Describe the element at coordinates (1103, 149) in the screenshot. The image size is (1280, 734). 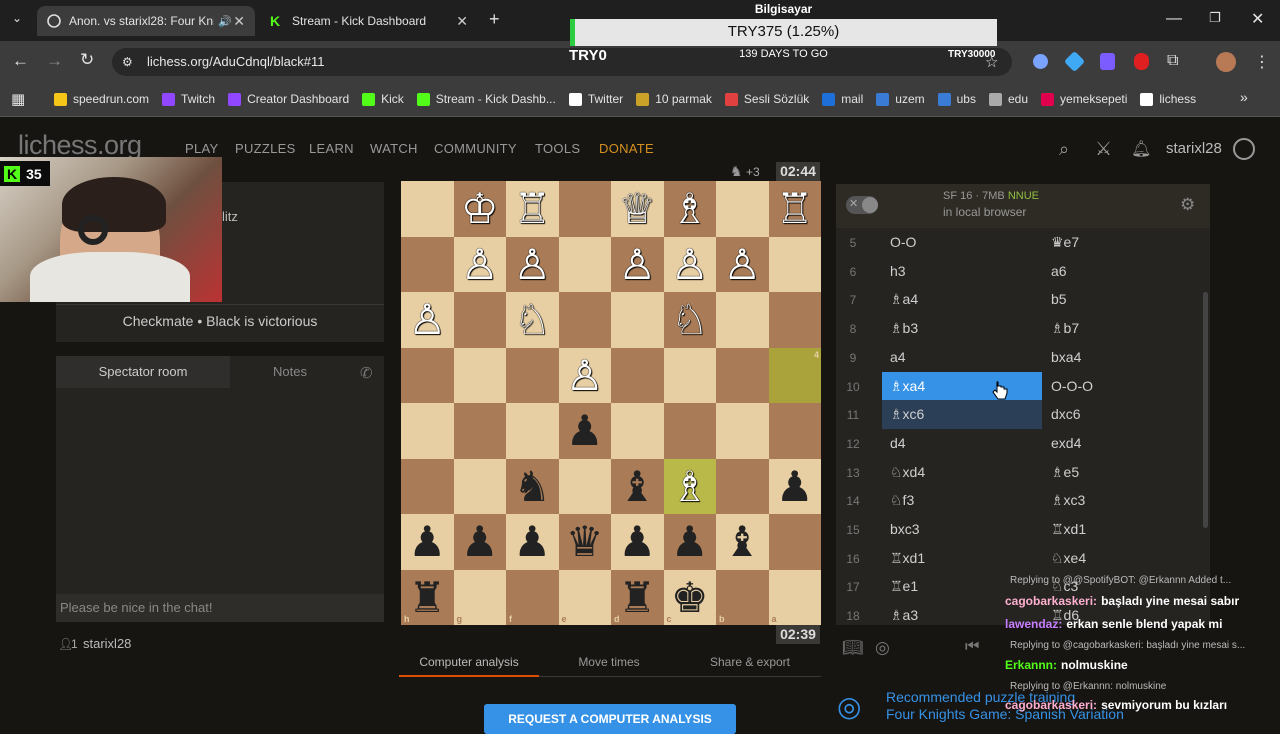
I see `swords-icon: ⚔` at that location.